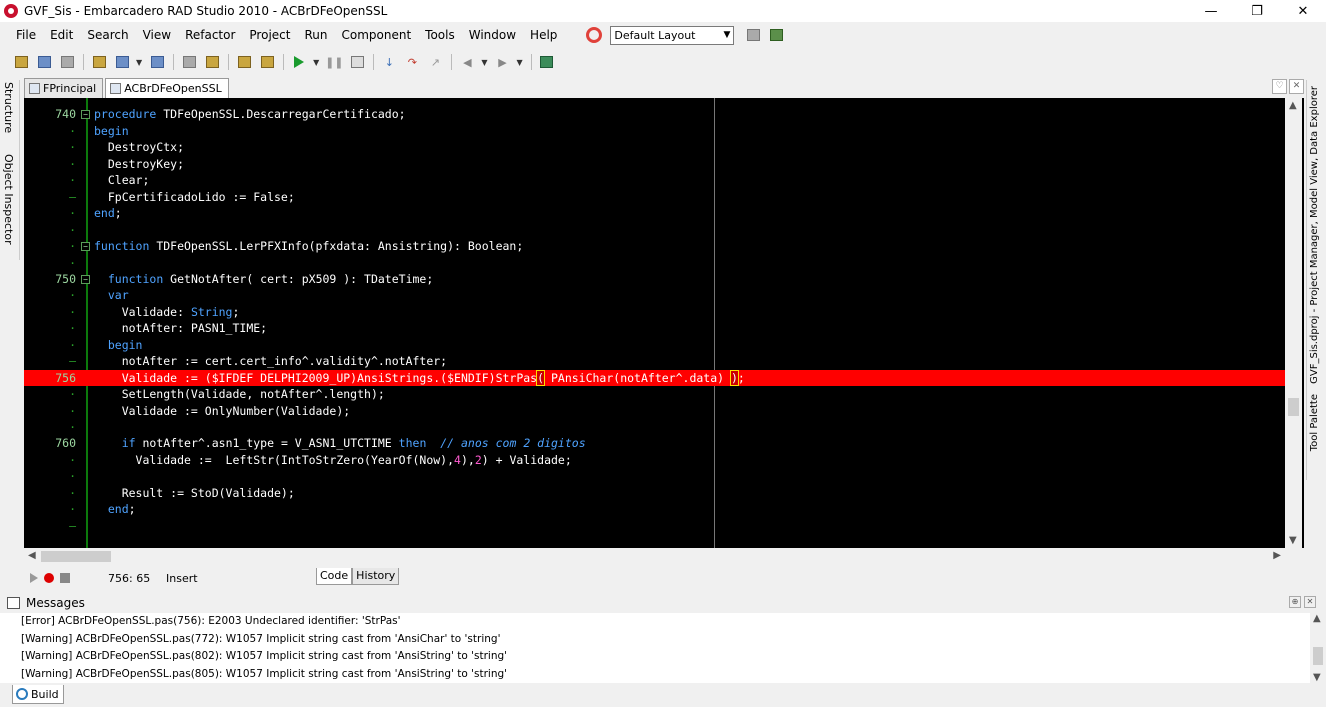 The height and width of the screenshot is (707, 1326). What do you see at coordinates (654, 328) in the screenshot?
I see `code-line: · notAfter: PASN1_TIME;` at bounding box center [654, 328].